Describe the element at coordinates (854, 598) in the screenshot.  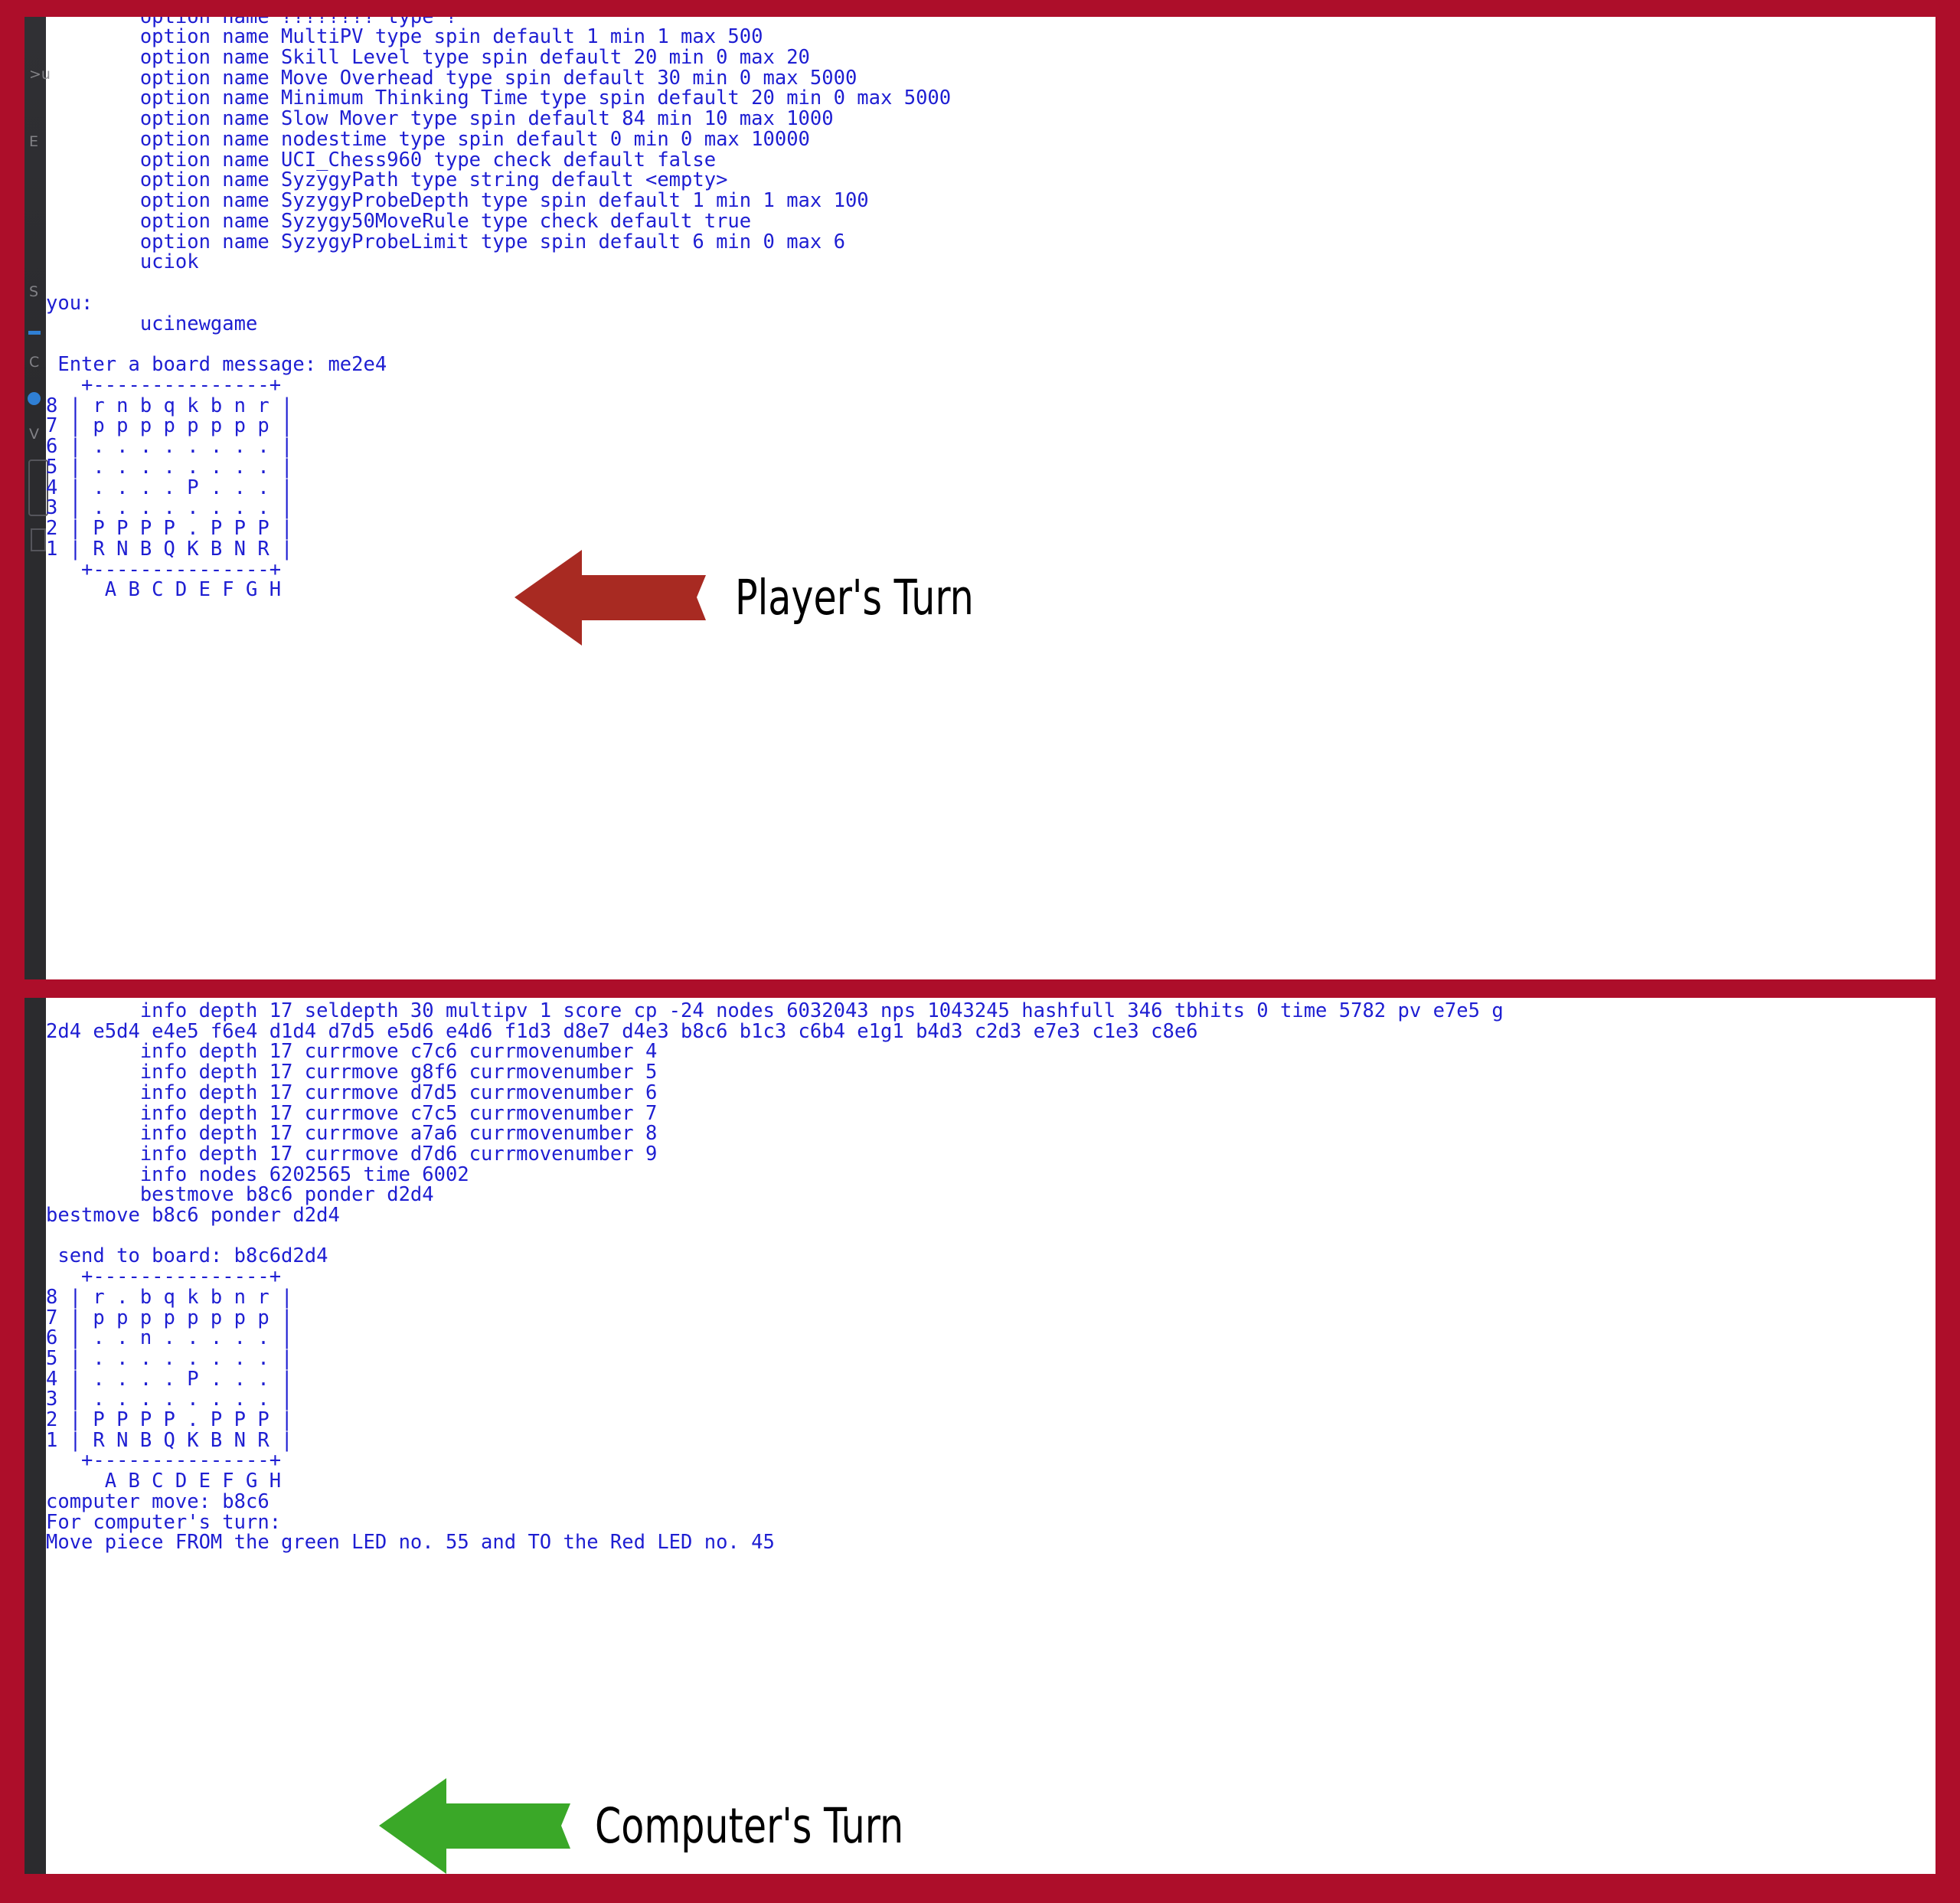
I see `player-turn-label: Player's Turn` at that location.